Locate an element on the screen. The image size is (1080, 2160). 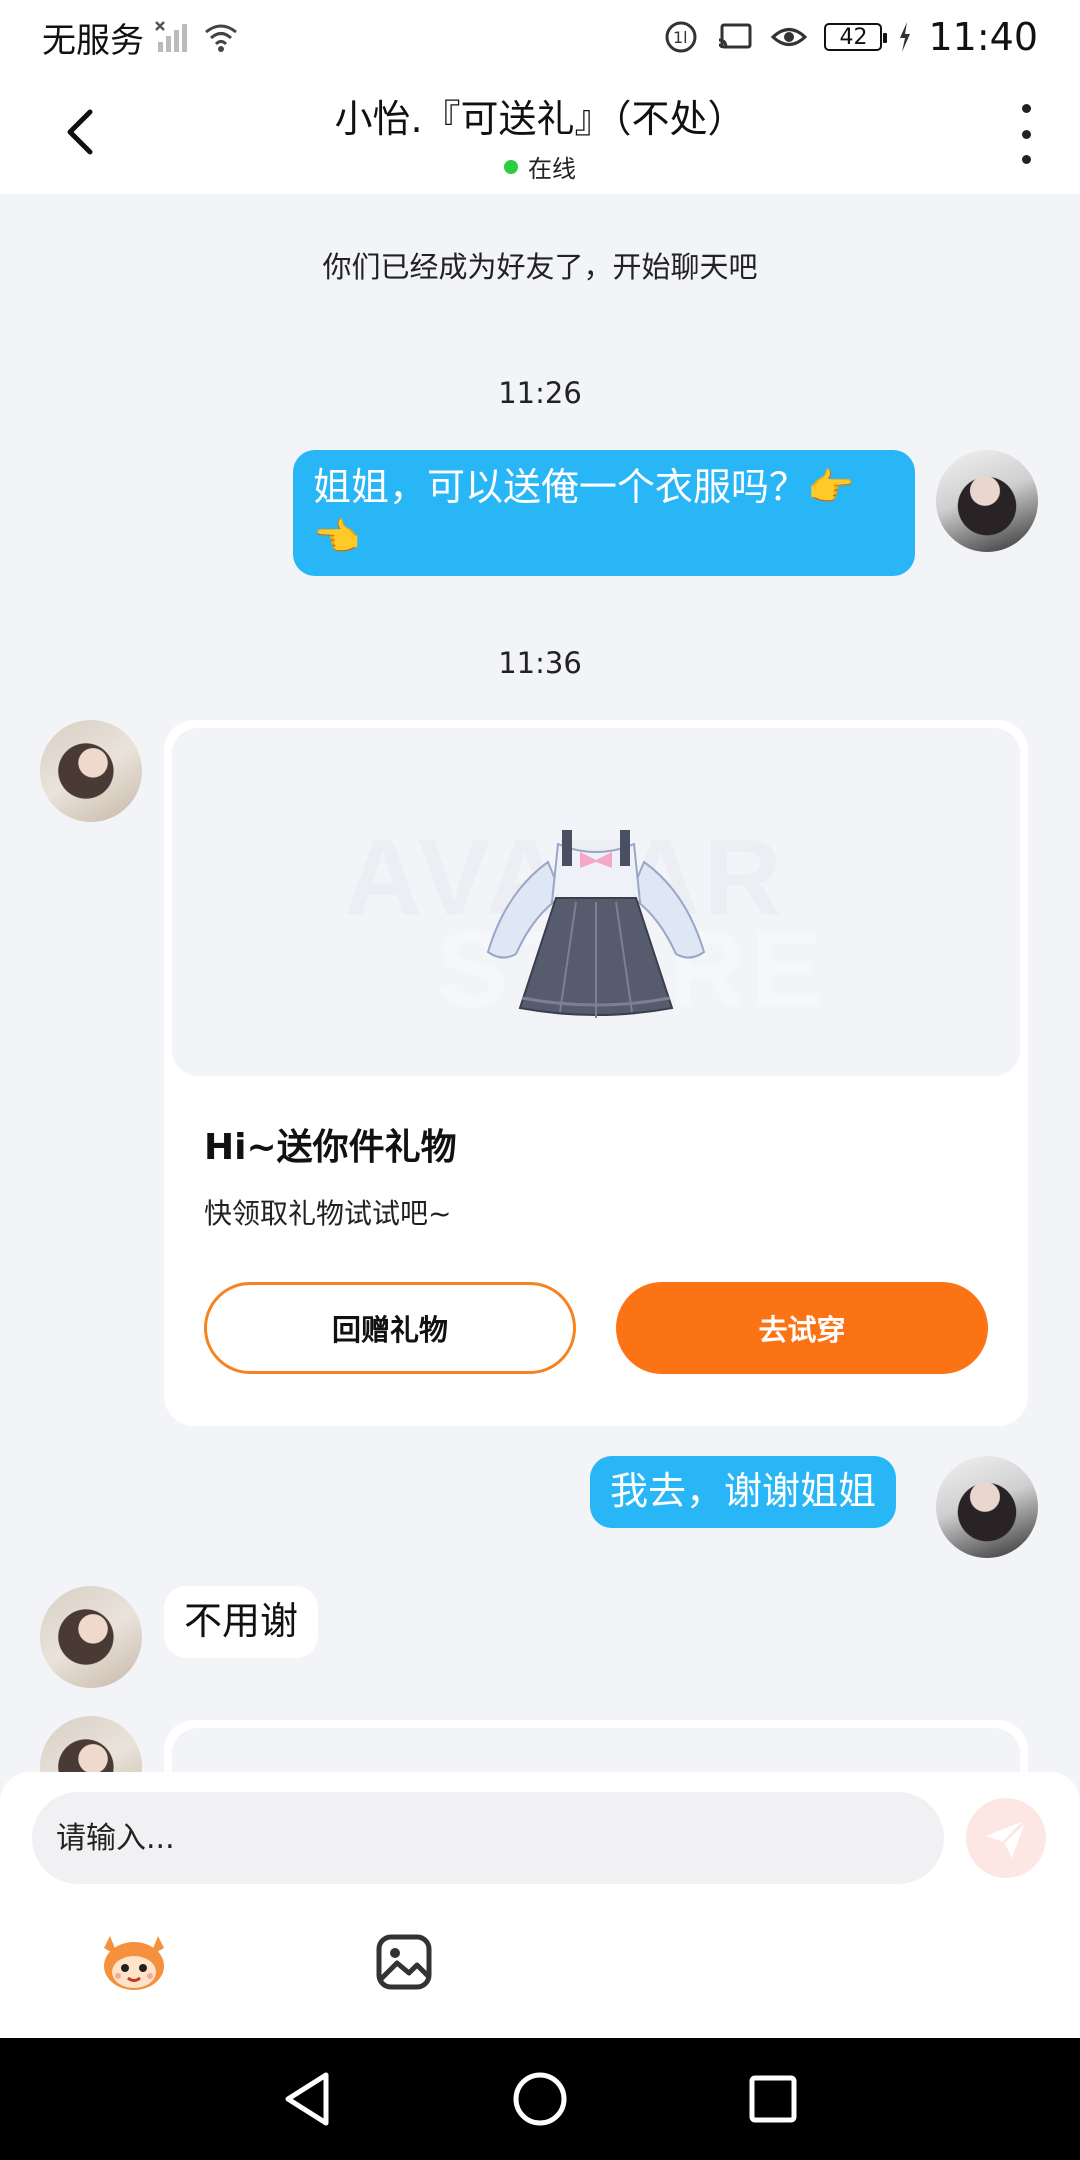
send-icon is located at coordinates (1007, 1838).